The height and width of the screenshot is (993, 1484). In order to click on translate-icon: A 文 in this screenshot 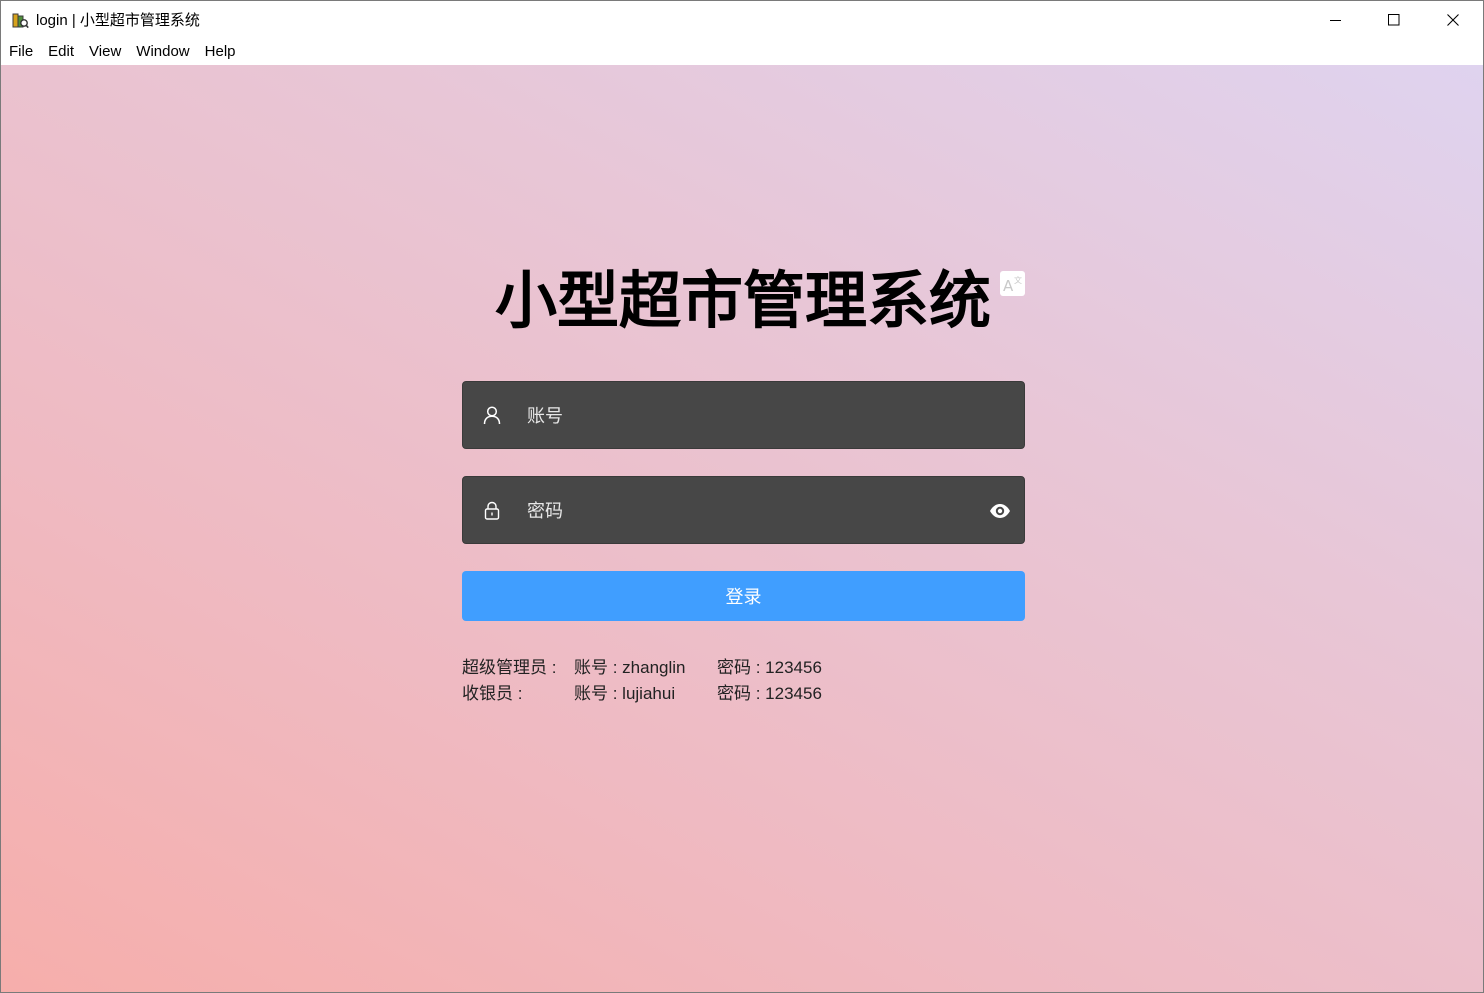, I will do `click(1012, 284)`.